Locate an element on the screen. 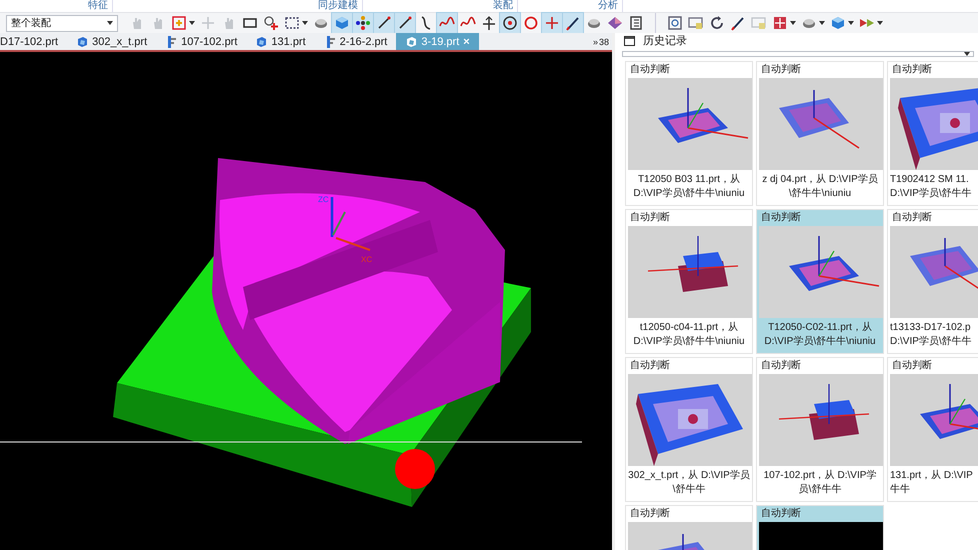 The width and height of the screenshot is (978, 550). panel-title: 历史记录 is located at coordinates (665, 41).